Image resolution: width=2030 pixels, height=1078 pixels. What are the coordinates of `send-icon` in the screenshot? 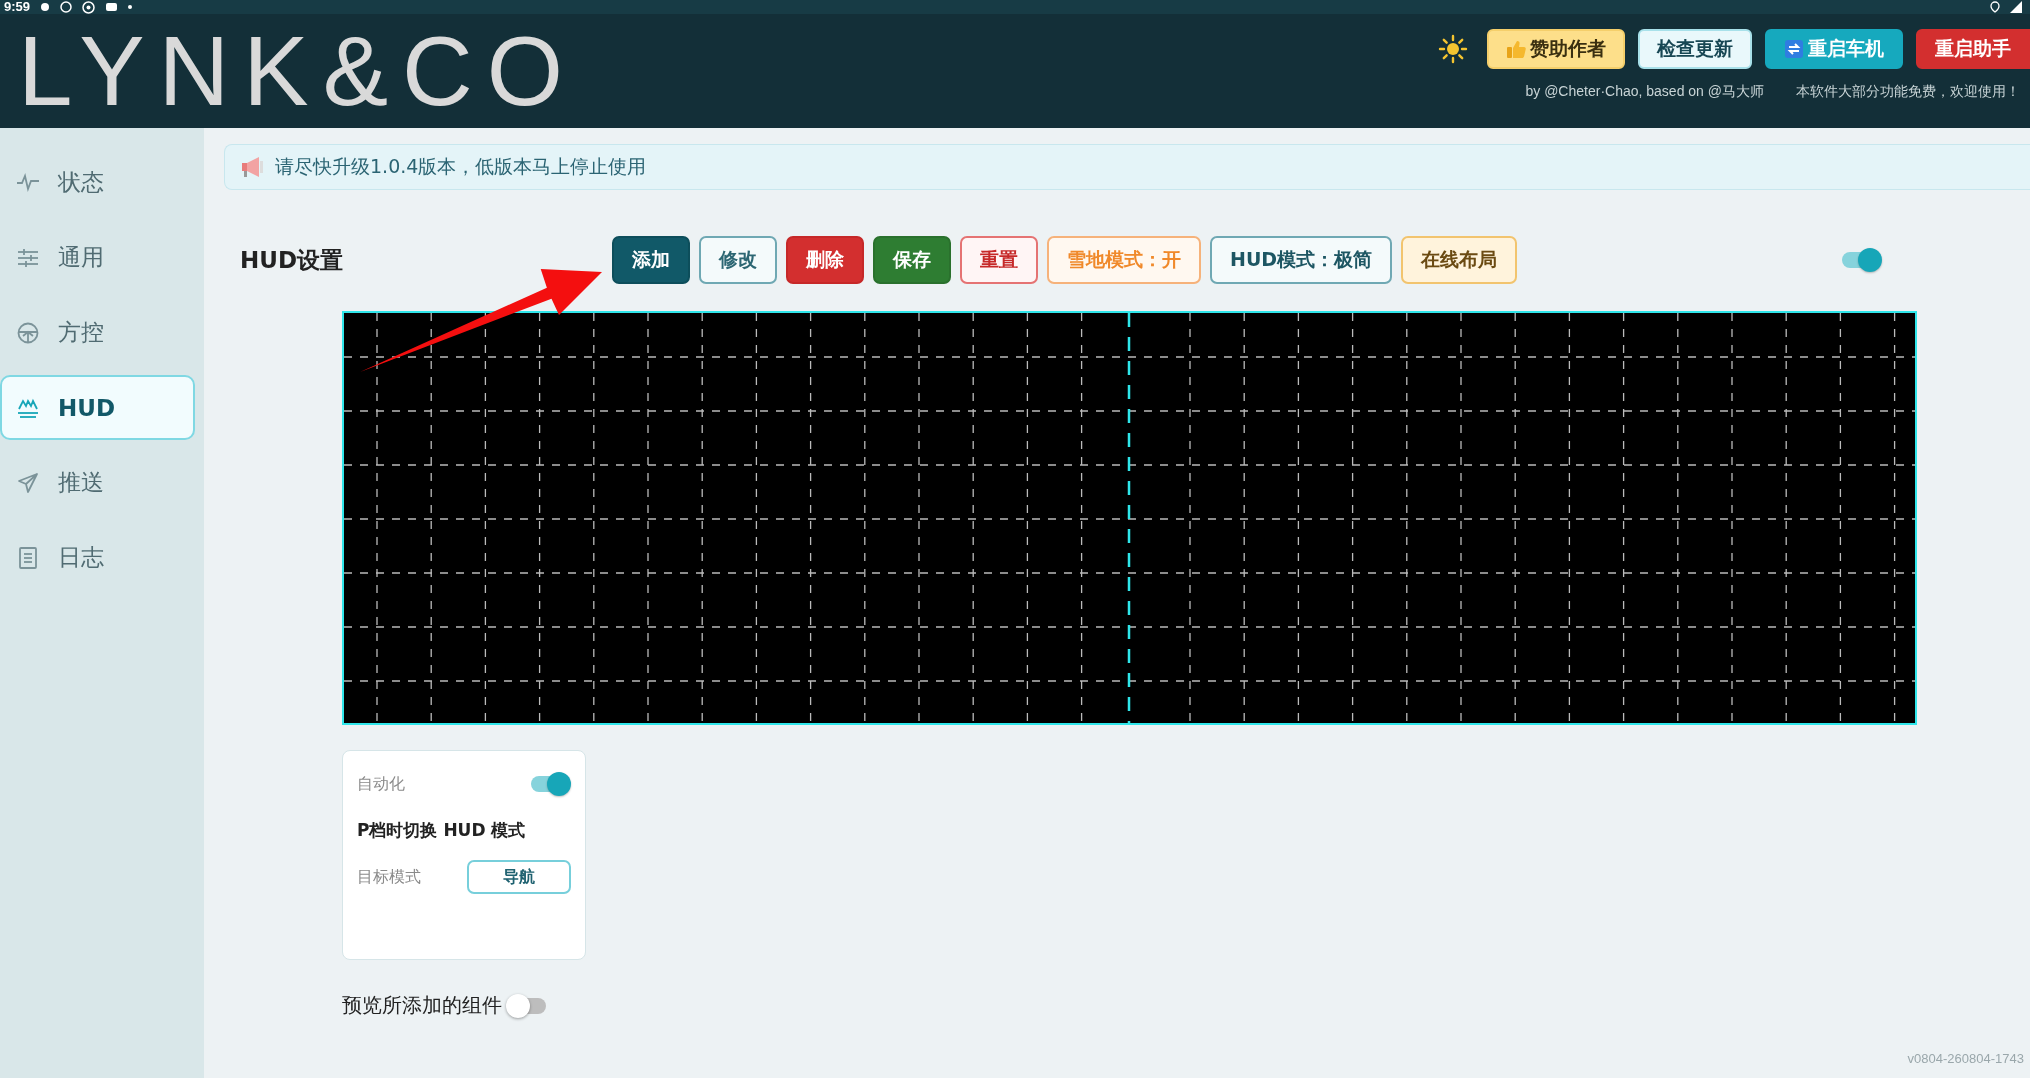 It's located at (28, 482).